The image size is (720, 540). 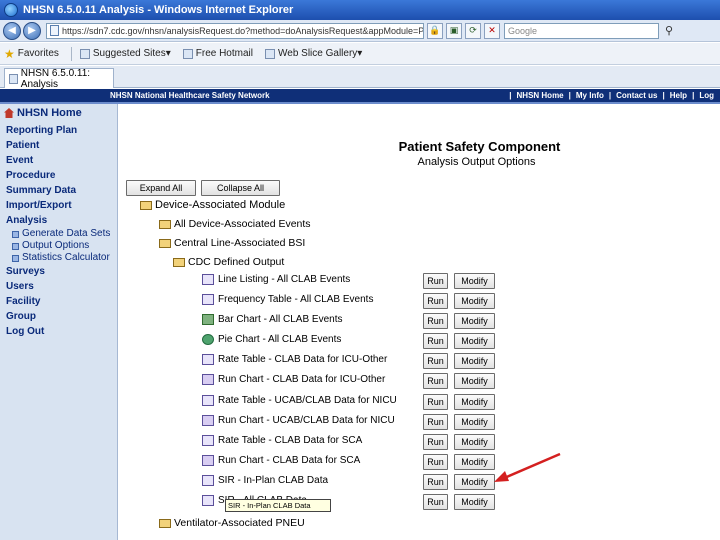 What do you see at coordinates (302, 359) in the screenshot?
I see `output-label: Rate Table - CLAB Data for ICU-Other` at bounding box center [302, 359].